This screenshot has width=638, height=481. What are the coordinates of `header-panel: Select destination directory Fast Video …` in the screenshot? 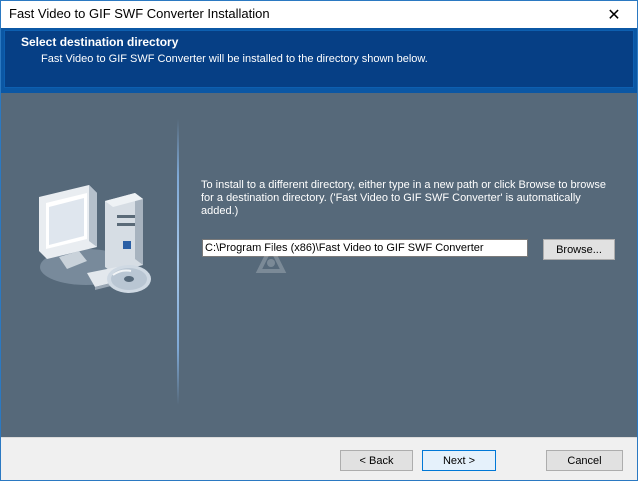 It's located at (319, 59).